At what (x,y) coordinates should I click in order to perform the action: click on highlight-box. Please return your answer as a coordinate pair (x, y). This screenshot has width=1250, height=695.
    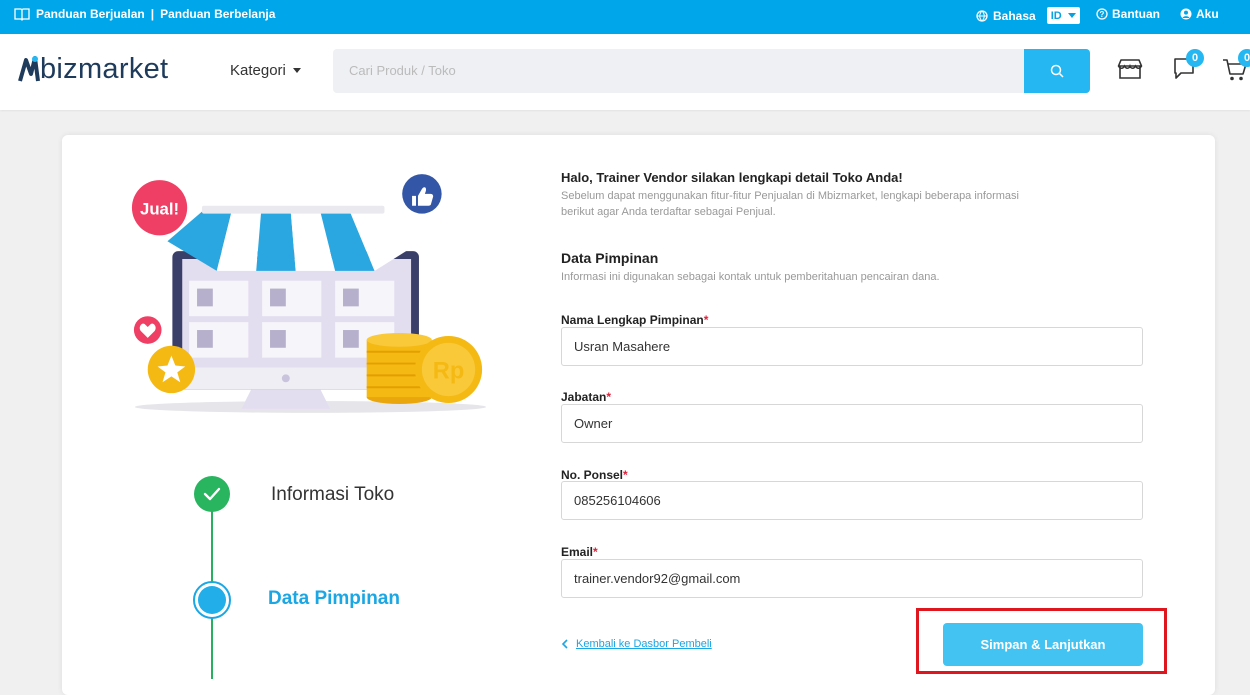
    Looking at the image, I should click on (1041, 641).